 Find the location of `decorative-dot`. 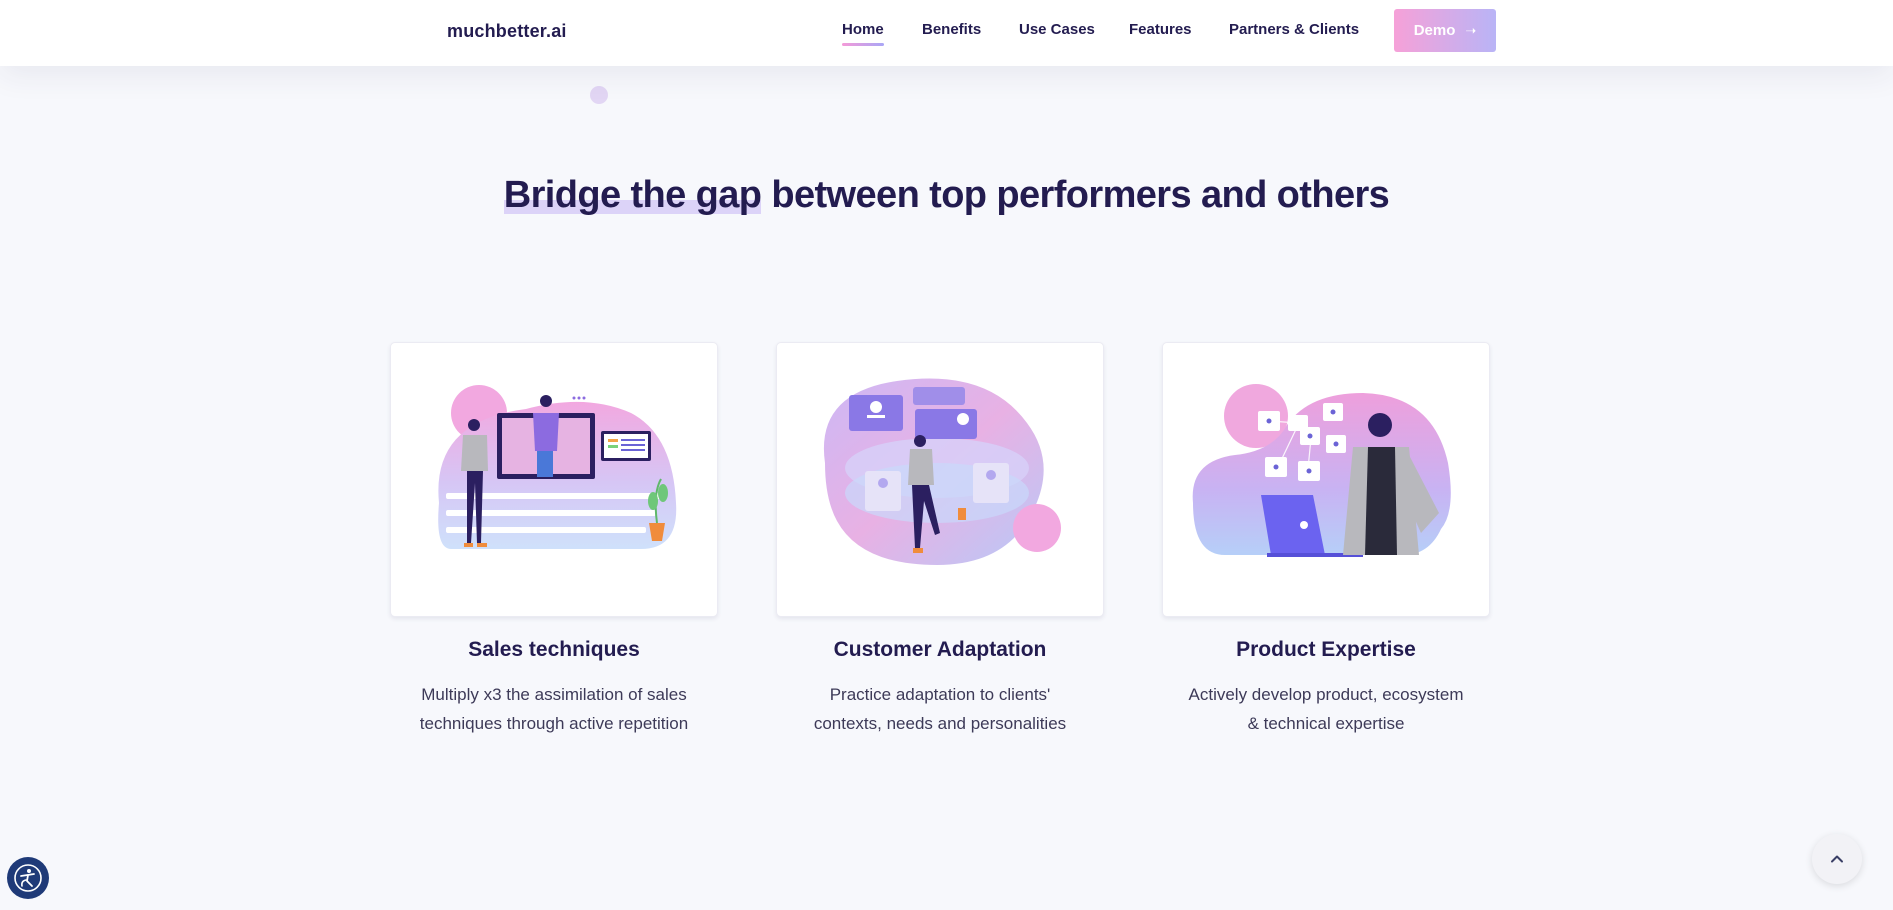

decorative-dot is located at coordinates (599, 95).